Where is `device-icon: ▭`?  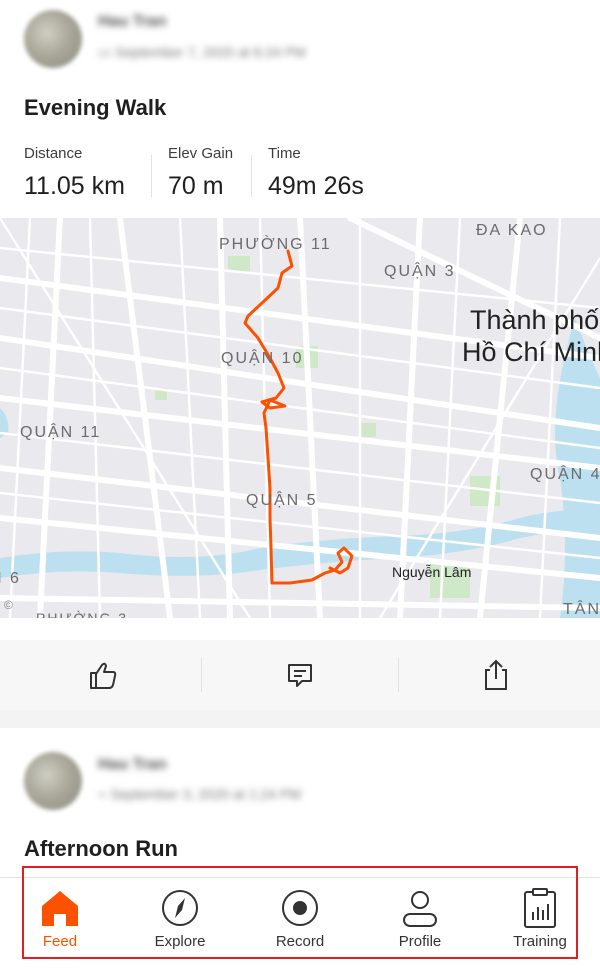 device-icon: ▭ is located at coordinates (107, 52).